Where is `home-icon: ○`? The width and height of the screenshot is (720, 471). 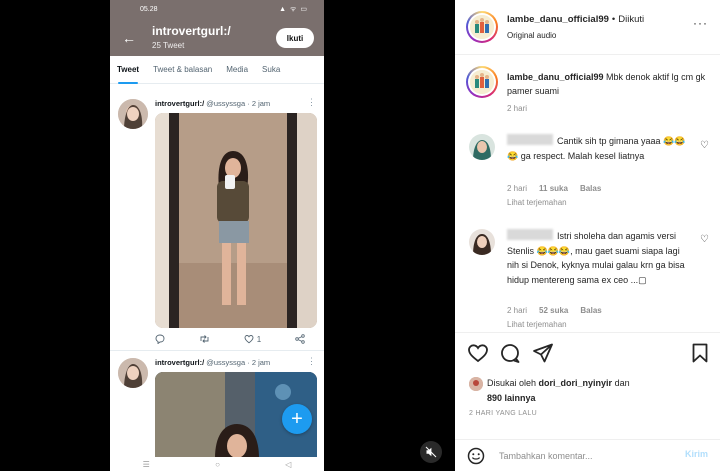 home-icon: ○ is located at coordinates (217, 464).